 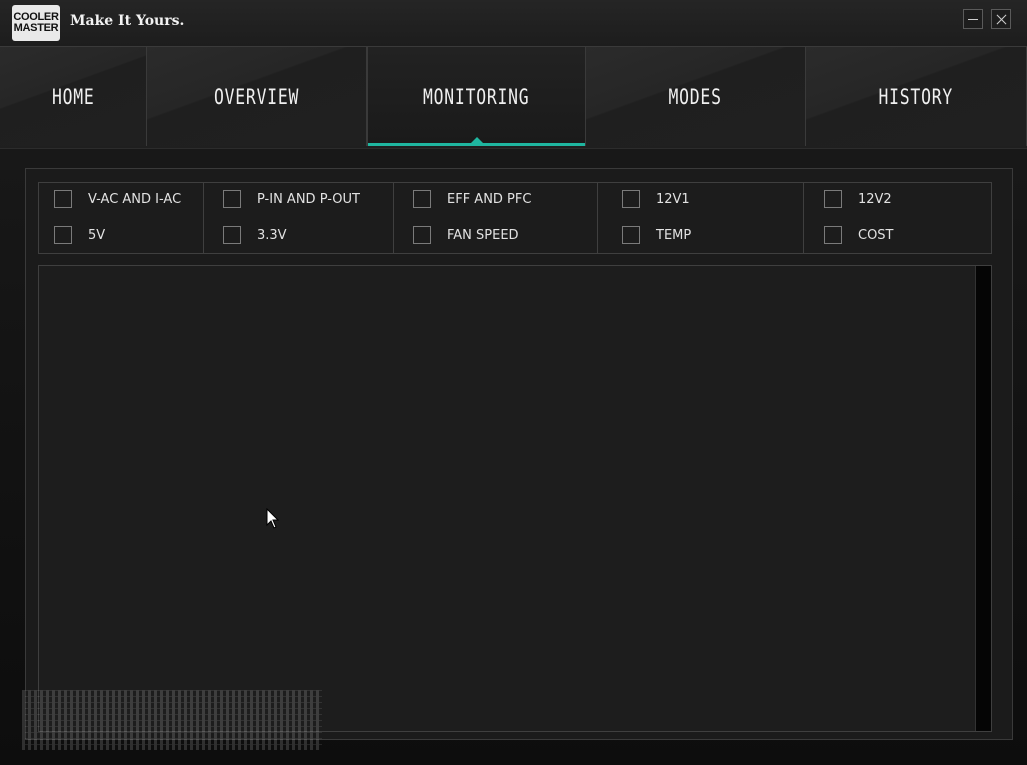 I want to click on tab-home: HOME, so click(x=73, y=96).